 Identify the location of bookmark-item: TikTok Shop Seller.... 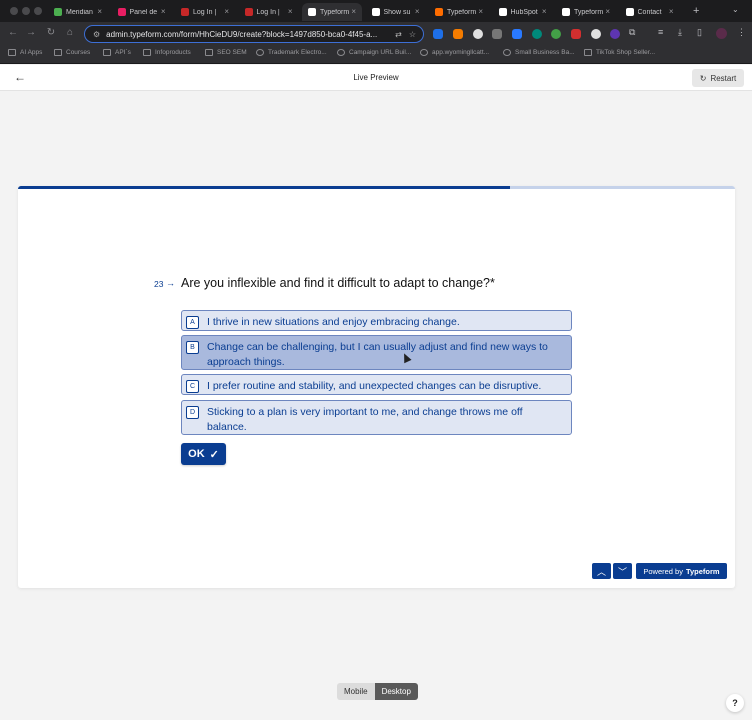
(619, 52).